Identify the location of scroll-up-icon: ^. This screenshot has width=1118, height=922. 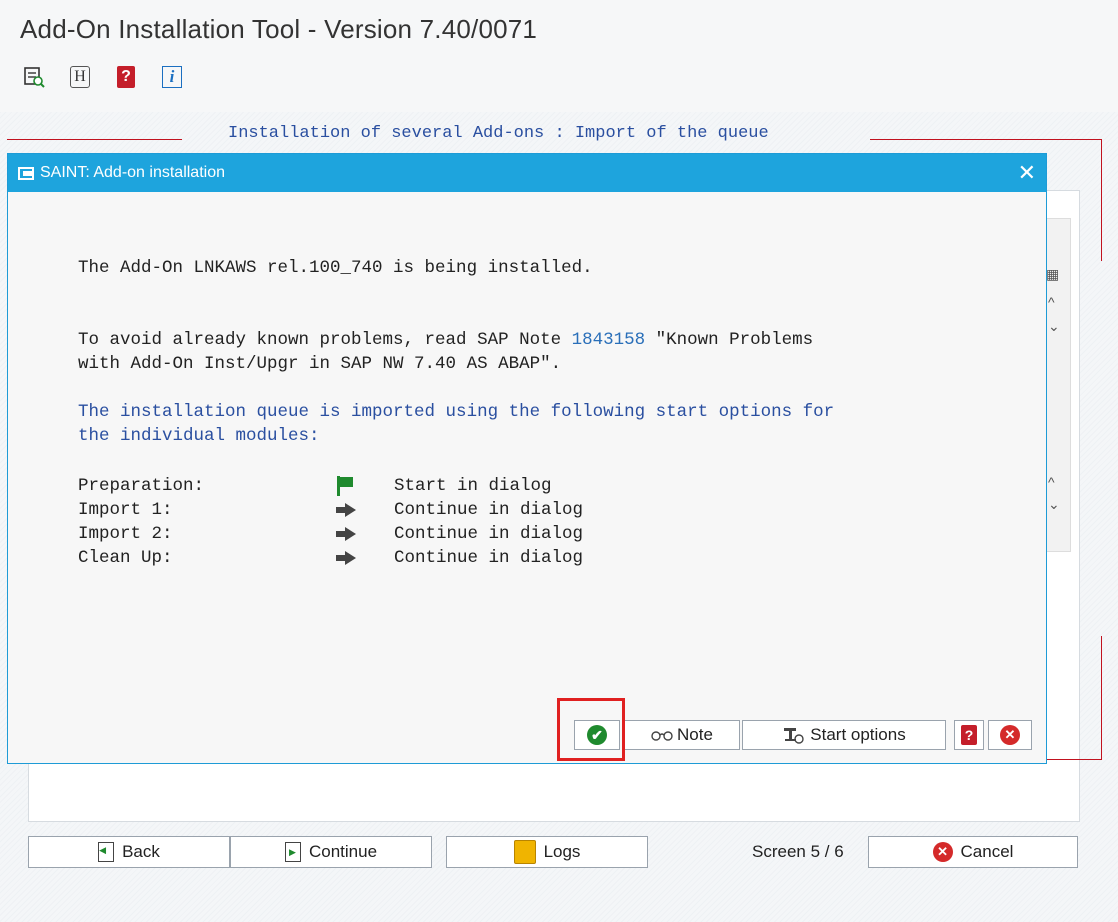
(1051, 302).